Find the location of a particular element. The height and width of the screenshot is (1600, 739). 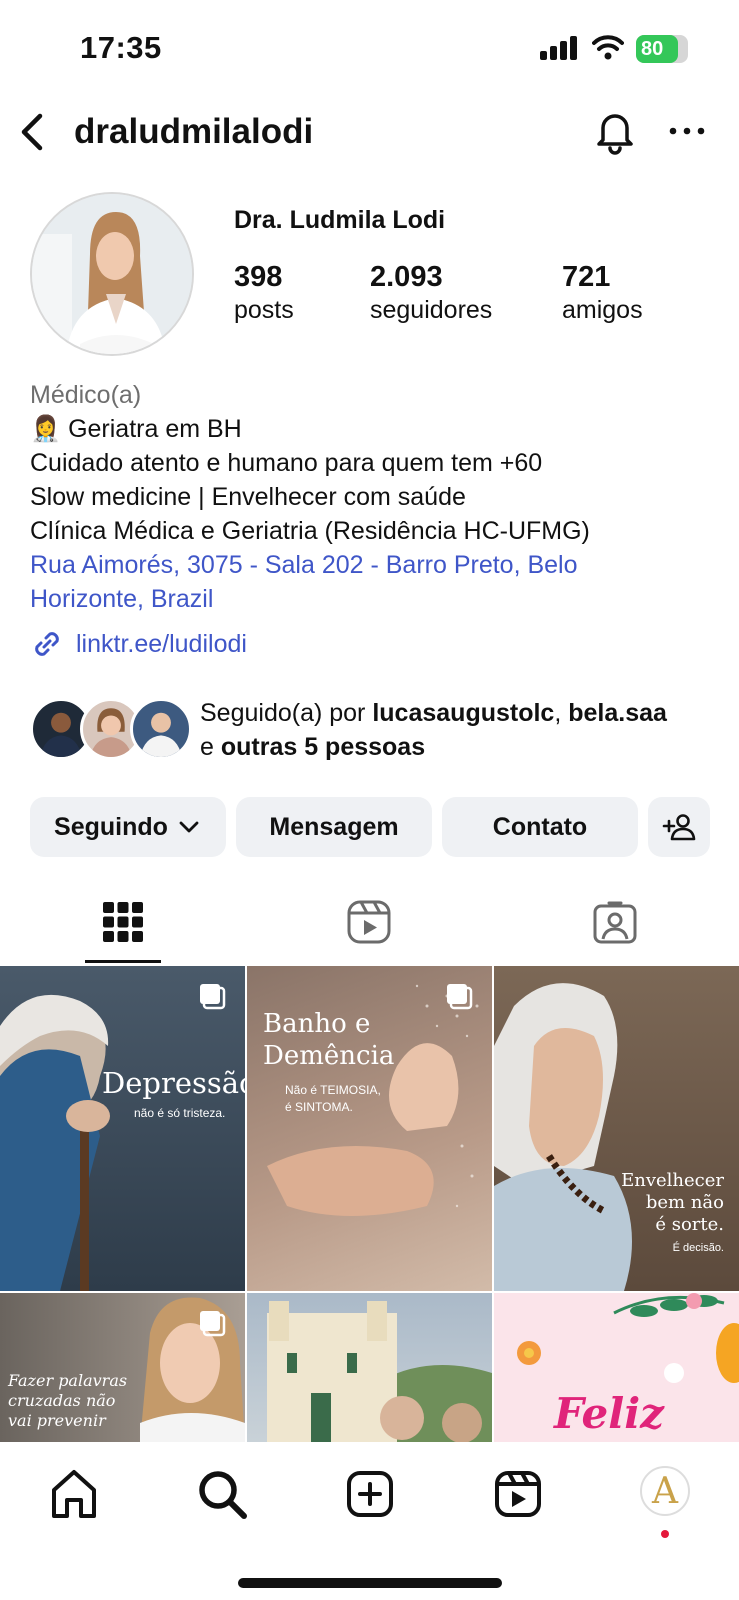

tagged-icon is located at coordinates (615, 922).